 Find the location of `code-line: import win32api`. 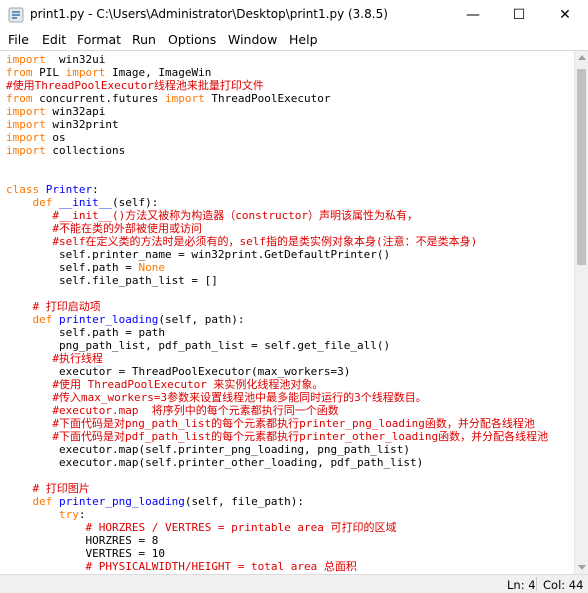

code-line: import win32api is located at coordinates (55, 111).